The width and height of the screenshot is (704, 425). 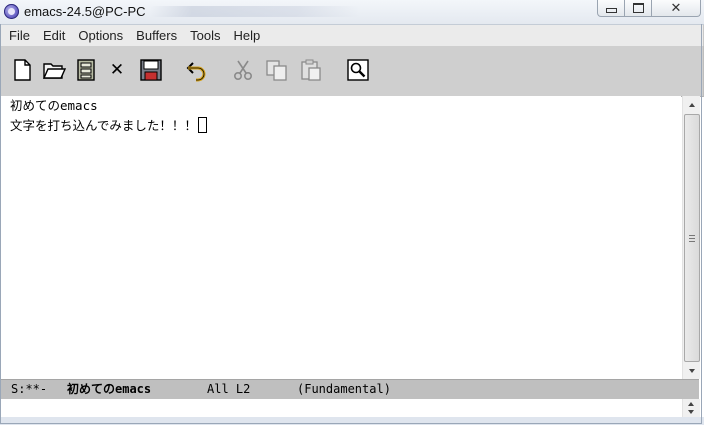 I want to click on save-icon, so click(x=151, y=70).